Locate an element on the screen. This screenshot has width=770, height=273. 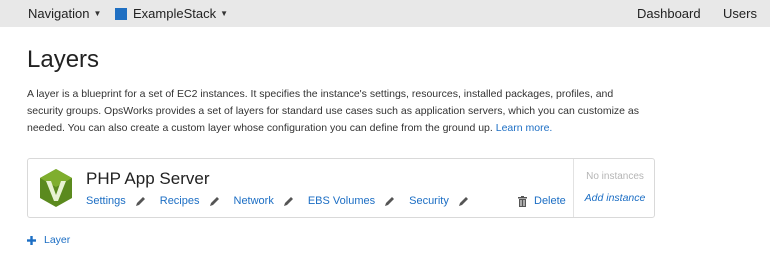
plus-icon is located at coordinates (31, 240).